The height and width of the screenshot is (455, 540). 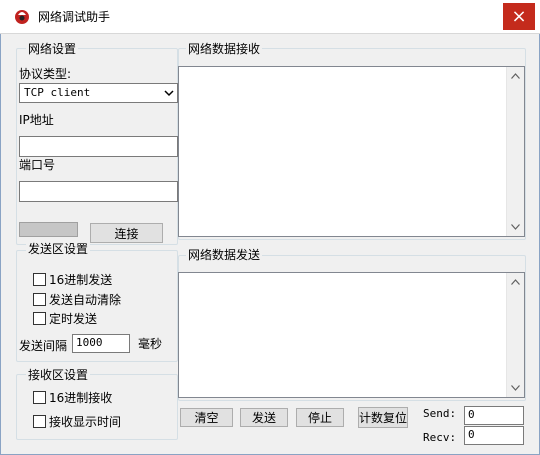 I want to click on recv-count-field: 0, so click(x=494, y=435).